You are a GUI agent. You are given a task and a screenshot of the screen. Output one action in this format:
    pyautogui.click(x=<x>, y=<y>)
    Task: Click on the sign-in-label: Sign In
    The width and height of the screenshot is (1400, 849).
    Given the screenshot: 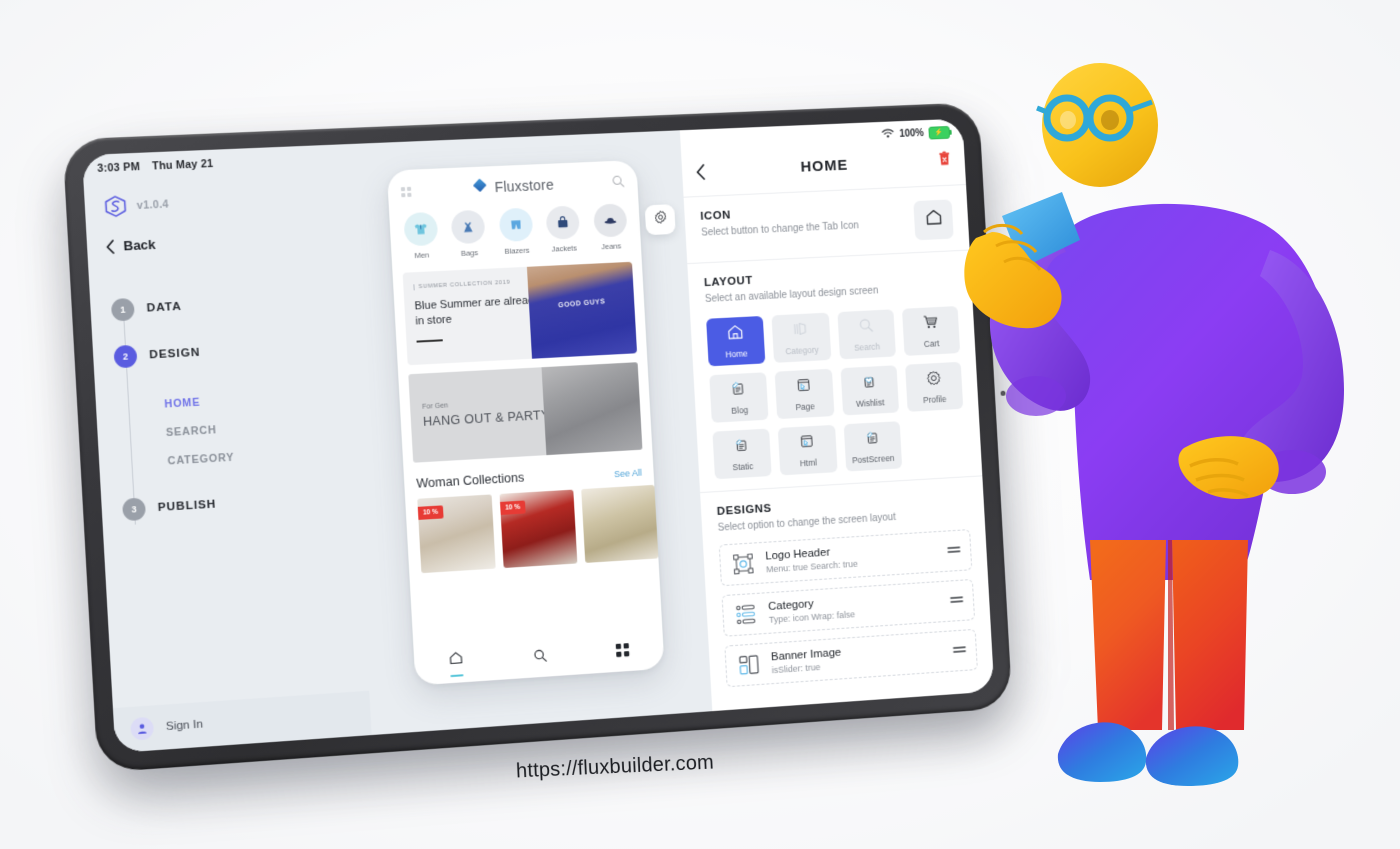 What is the action you would take?
    pyautogui.click(x=184, y=726)
    